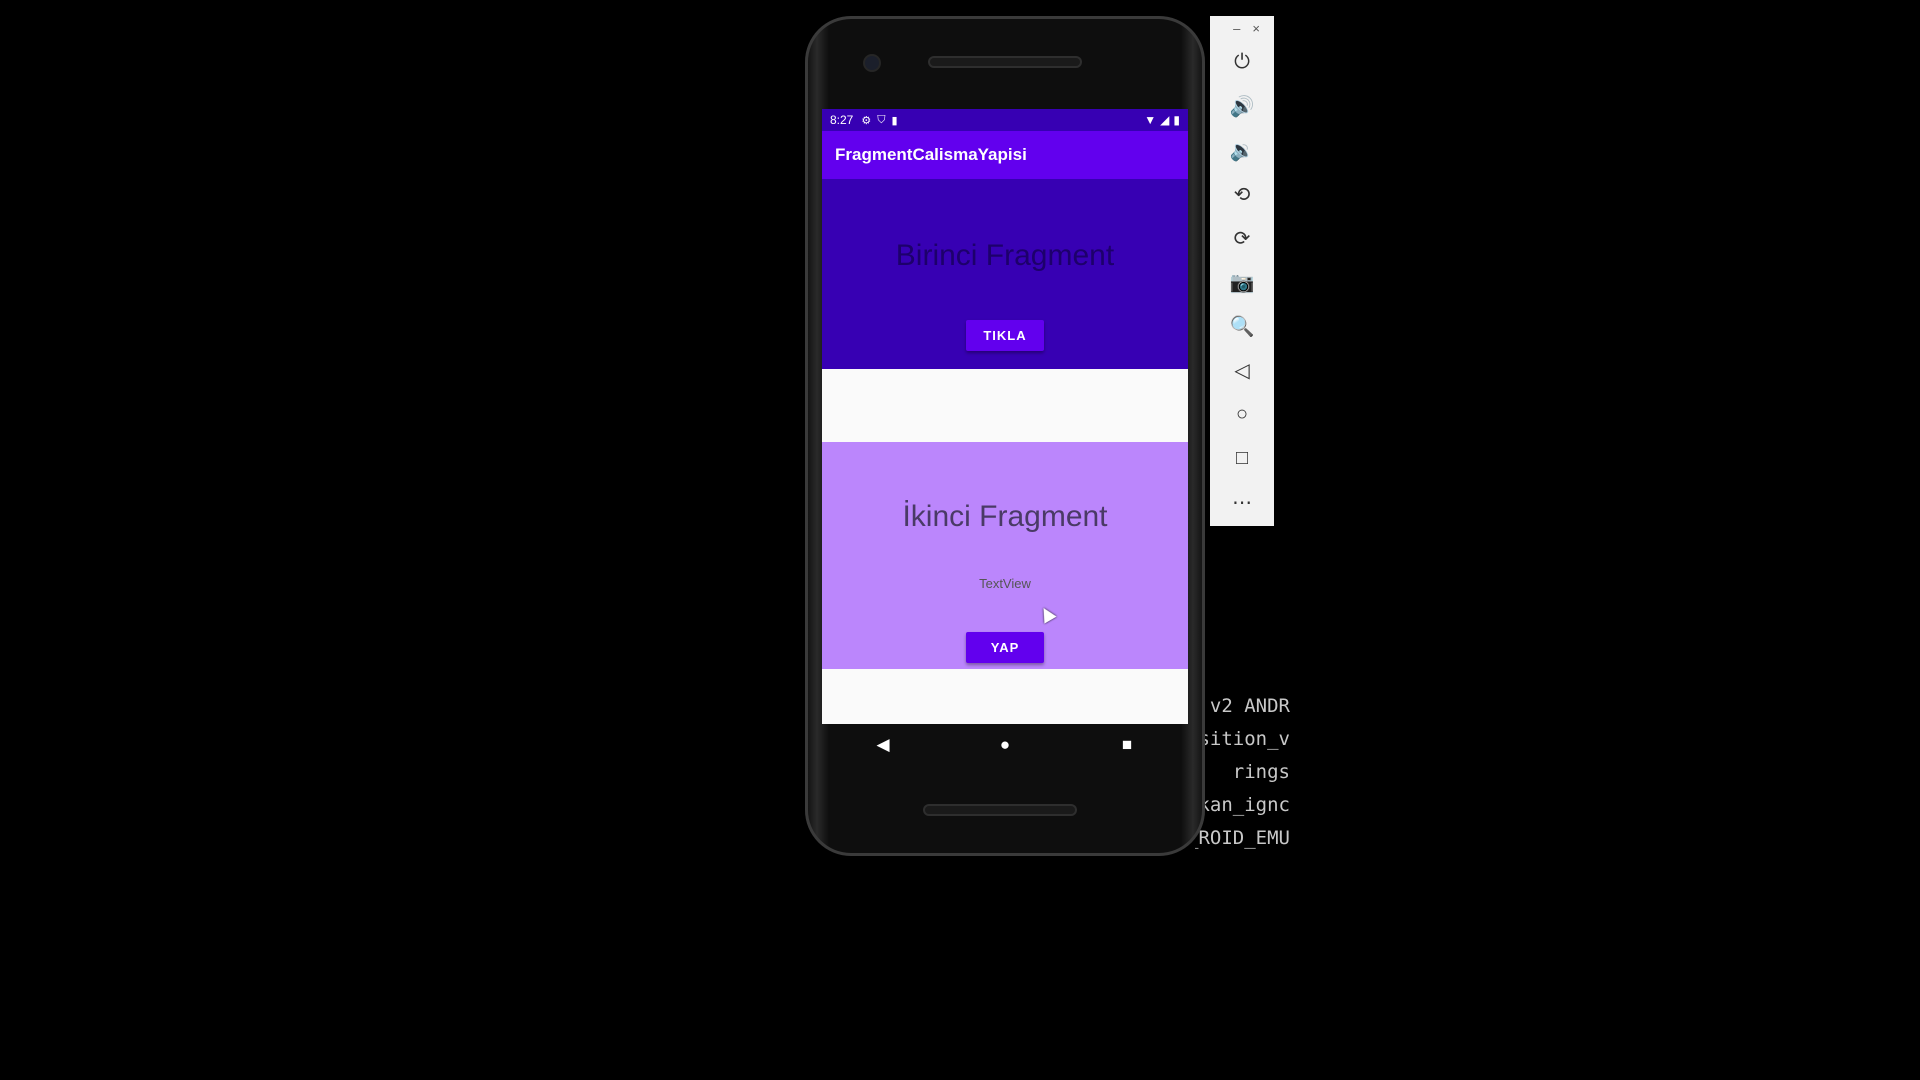  I want to click on window-controls: – ×, so click(1242, 28).